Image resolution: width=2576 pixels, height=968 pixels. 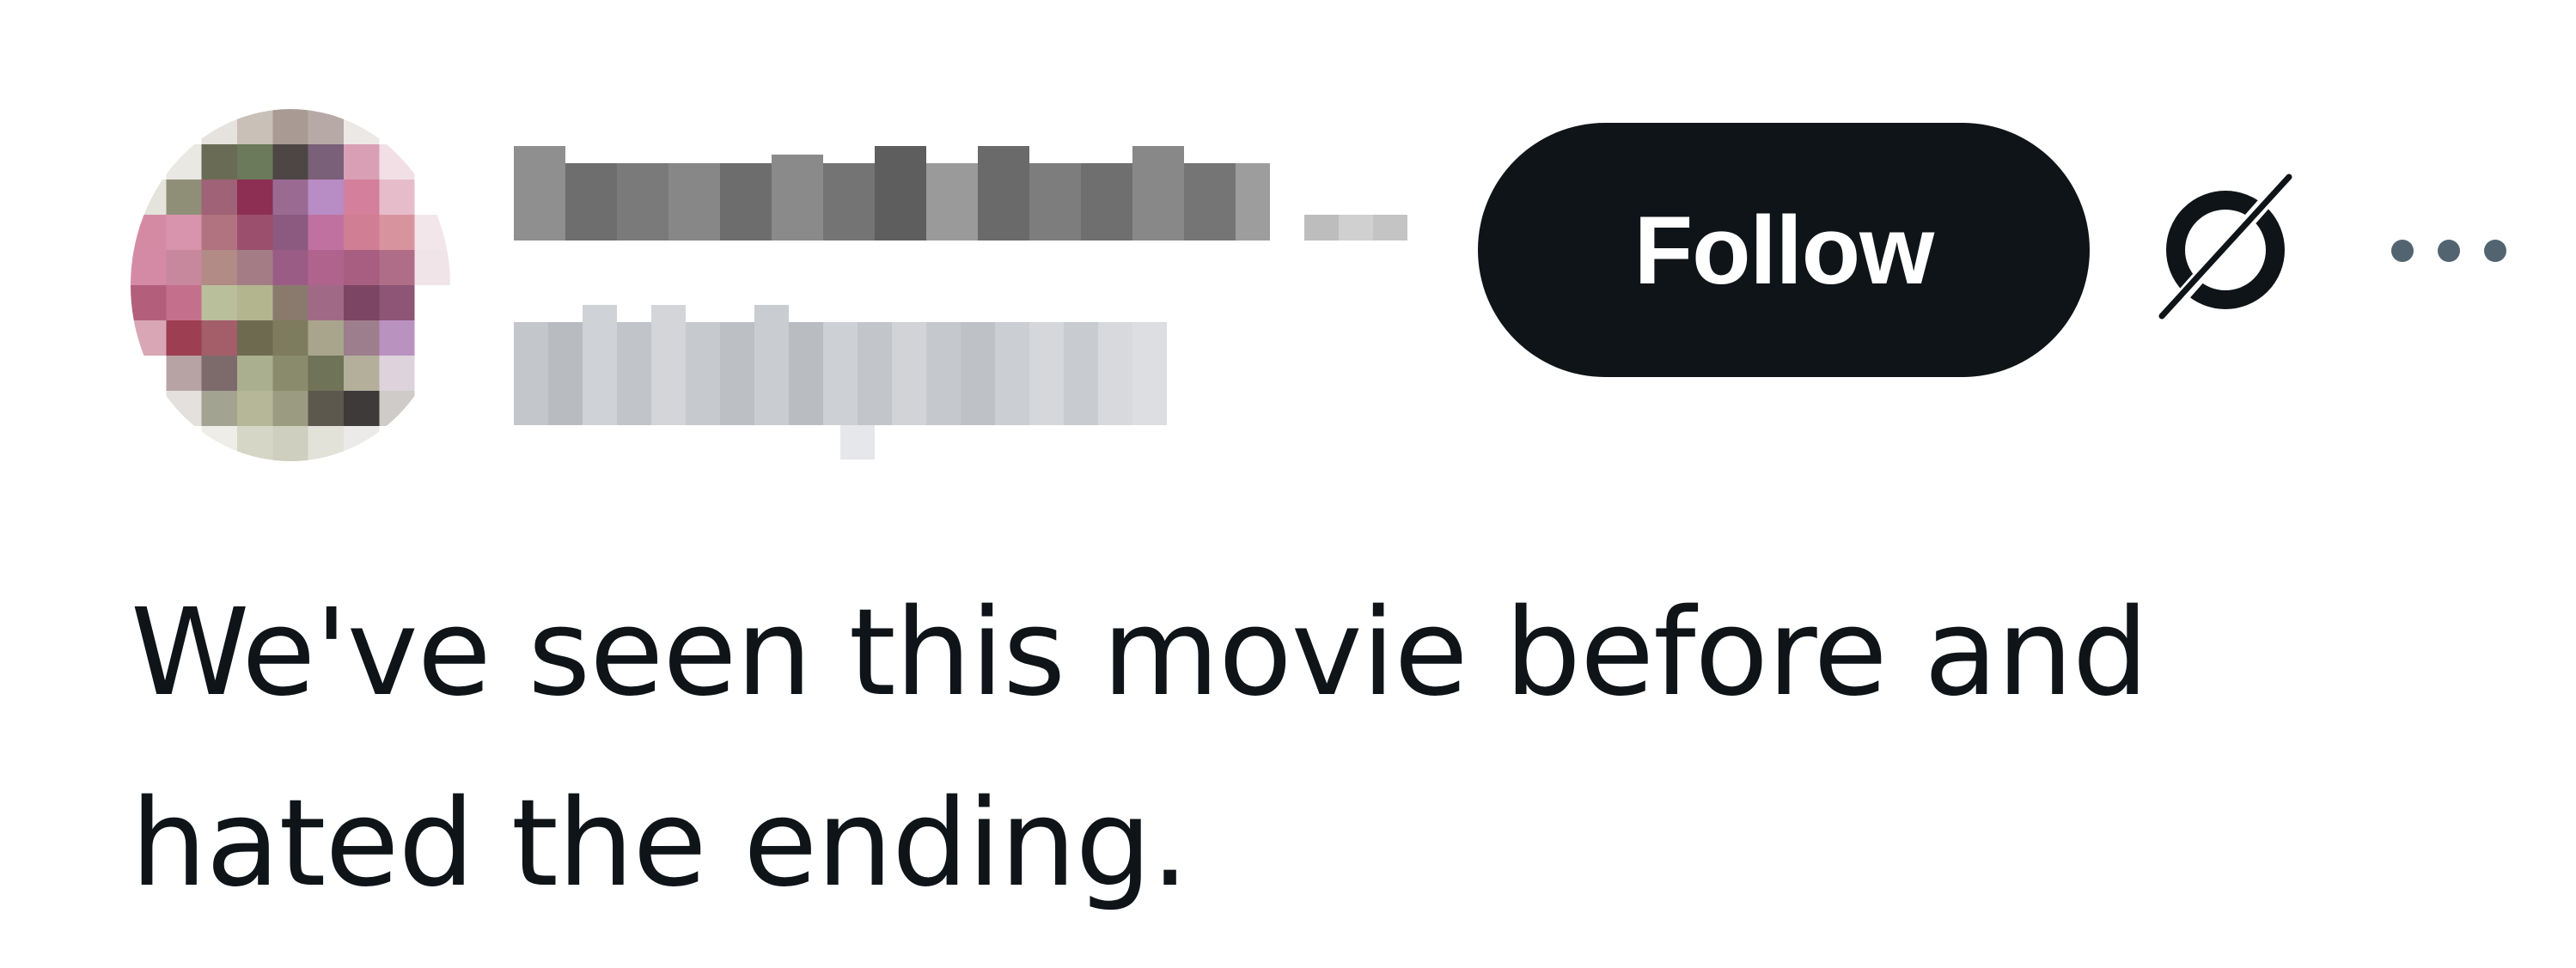 I want to click on follow-button: Follow, so click(x=1784, y=250).